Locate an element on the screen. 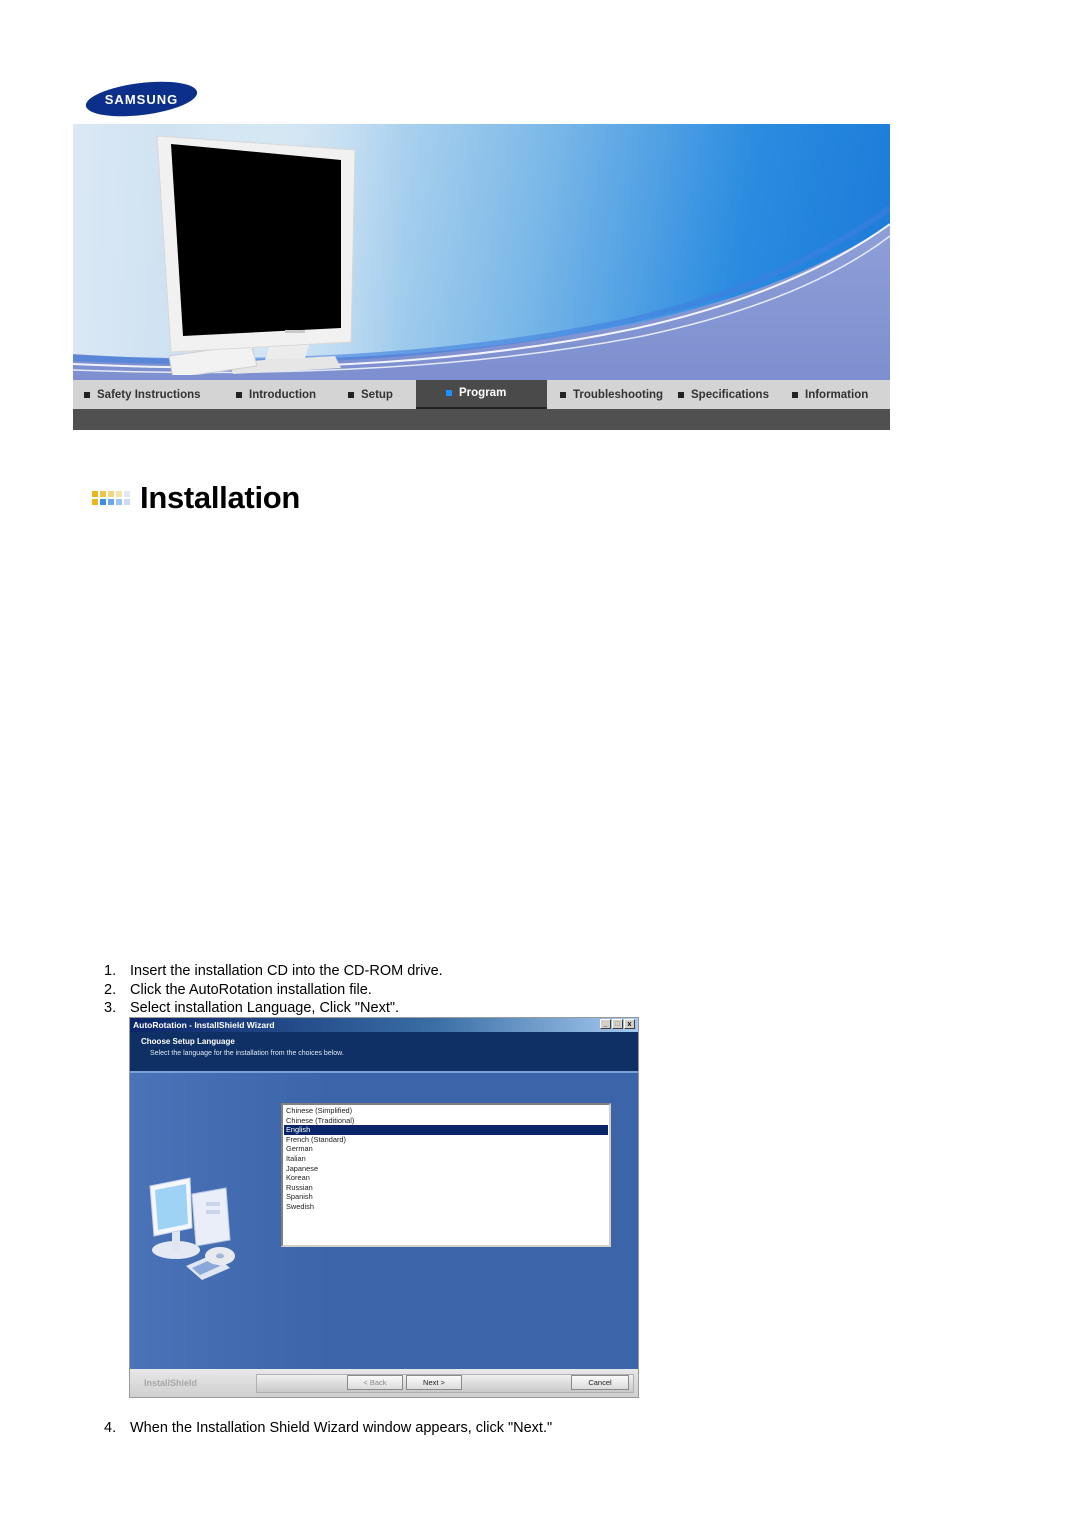 This screenshot has width=1080, height=1527. section-heading: Installation is located at coordinates (196, 498).